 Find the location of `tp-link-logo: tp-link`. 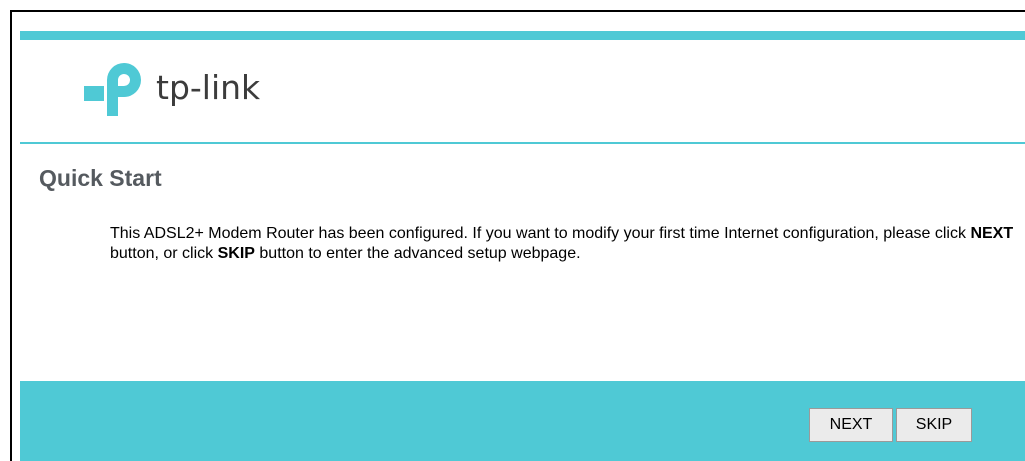

tp-link-logo: tp-link is located at coordinates (200, 85).